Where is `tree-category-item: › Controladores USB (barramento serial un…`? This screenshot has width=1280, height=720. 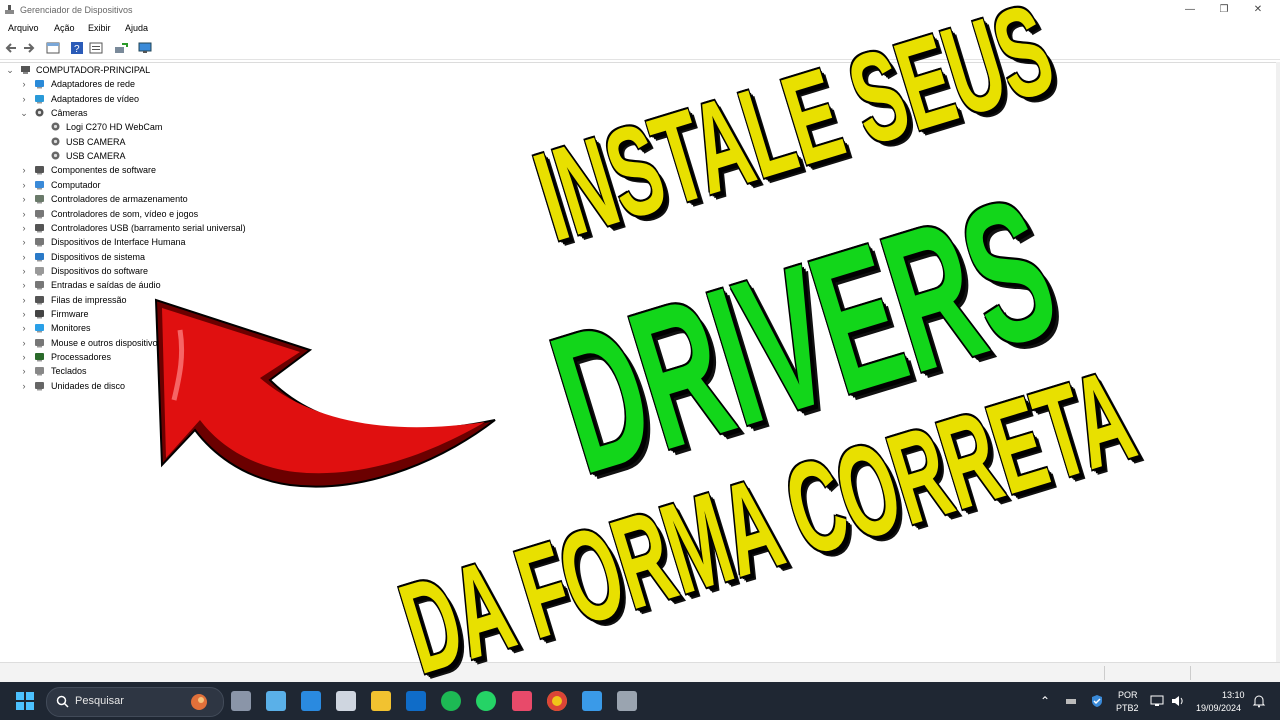
tree-category-item: › Controladores USB (barramento serial un… is located at coordinates (180, 228).